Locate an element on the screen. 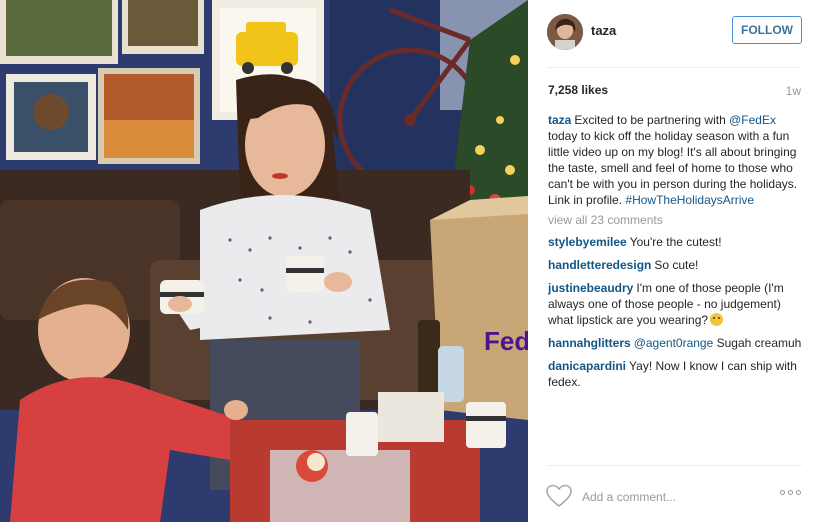 The image size is (813, 522). comment-text: You're the cutest! is located at coordinates (675, 242).